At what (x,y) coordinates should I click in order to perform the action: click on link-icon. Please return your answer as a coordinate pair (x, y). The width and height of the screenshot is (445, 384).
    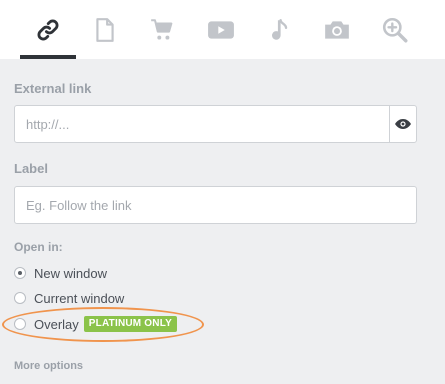
    Looking at the image, I should click on (48, 29).